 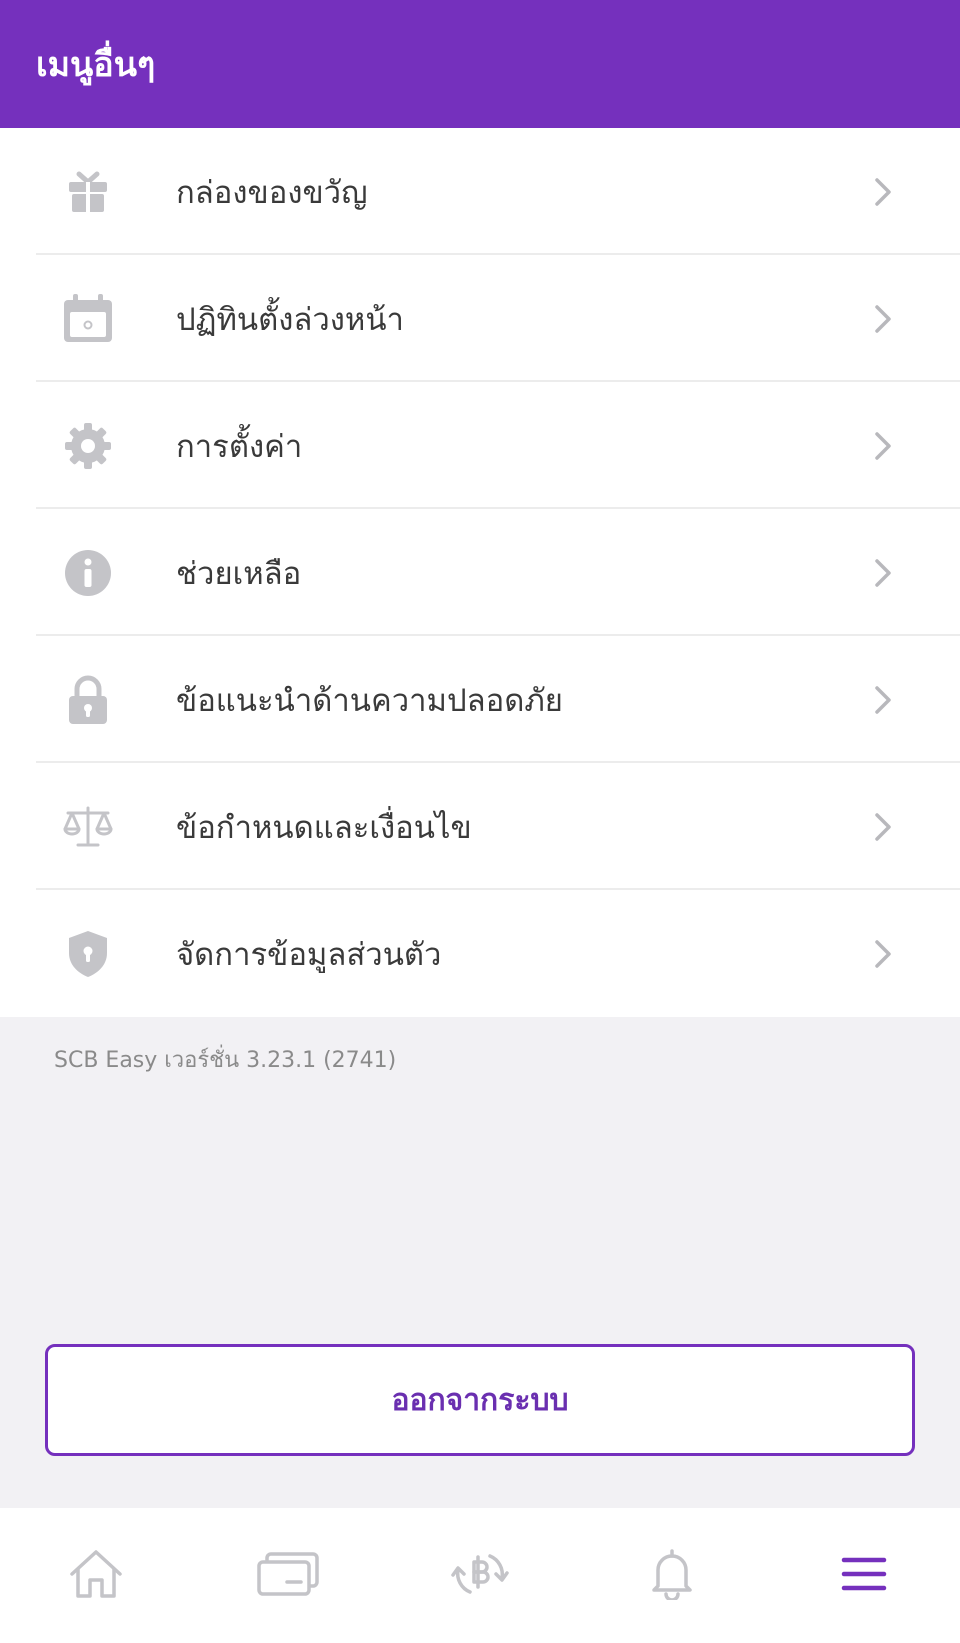 I want to click on tab-transfer, so click(x=480, y=1575).